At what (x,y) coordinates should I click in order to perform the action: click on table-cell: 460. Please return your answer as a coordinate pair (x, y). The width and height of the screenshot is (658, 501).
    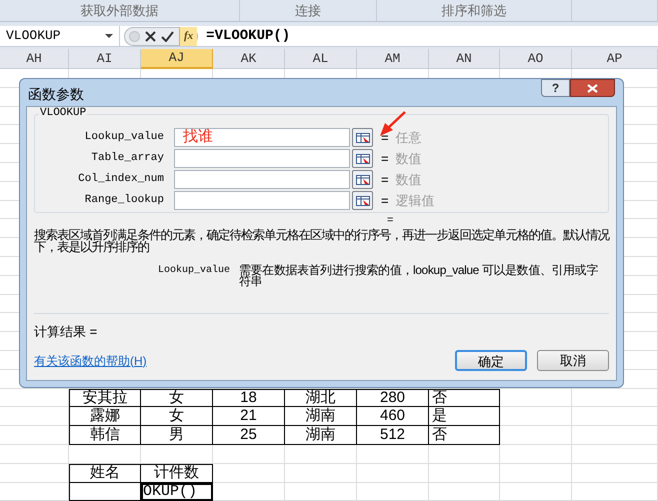
    Looking at the image, I should click on (393, 416).